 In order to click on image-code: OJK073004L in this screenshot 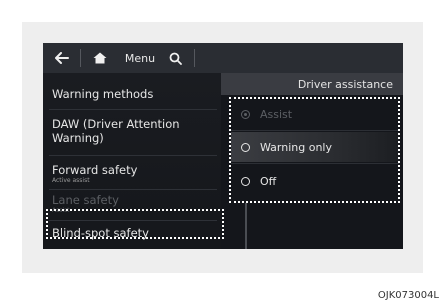, I will do `click(408, 295)`.